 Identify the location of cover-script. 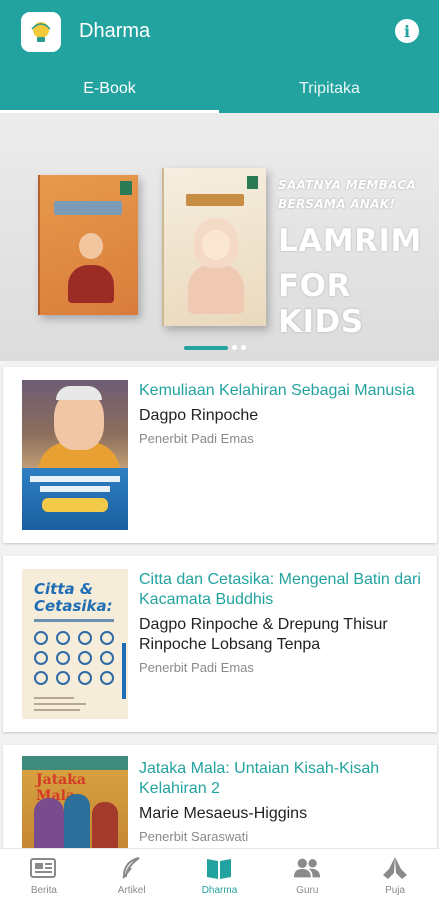
(75, 505).